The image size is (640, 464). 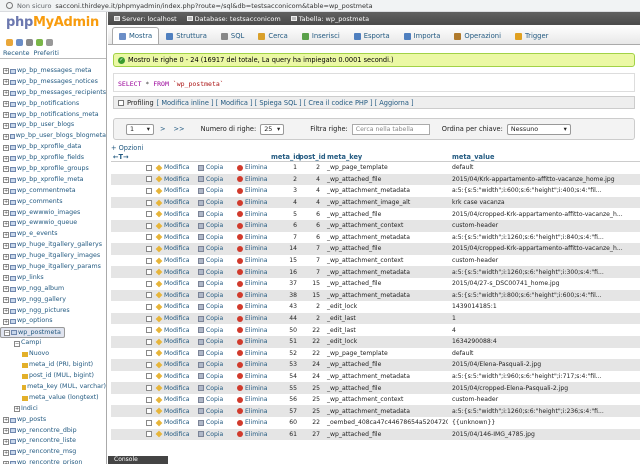 I want to click on cell-meta-id: 4, so click(x=285, y=202).